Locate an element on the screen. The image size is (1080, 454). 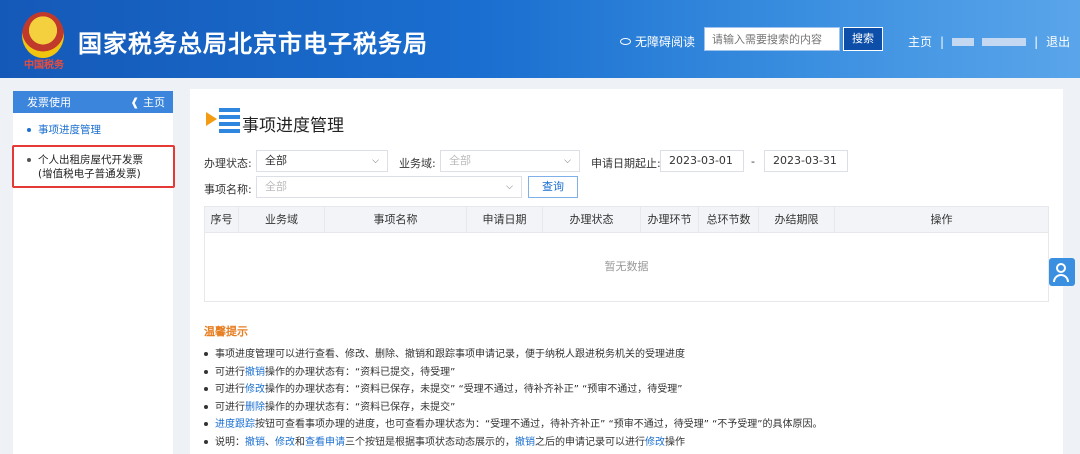
column-header: 总环节数 is located at coordinates (729, 219).